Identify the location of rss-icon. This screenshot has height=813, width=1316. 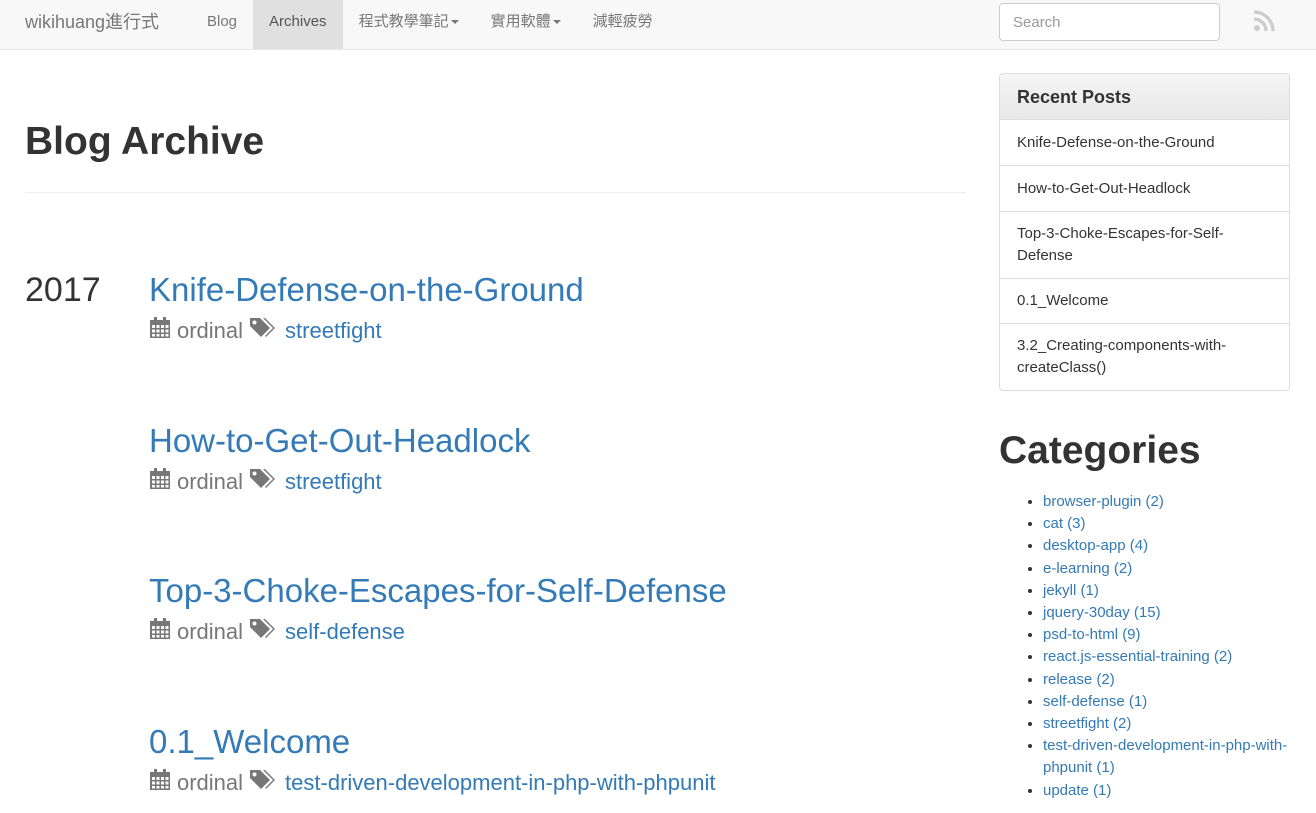
(1264, 21).